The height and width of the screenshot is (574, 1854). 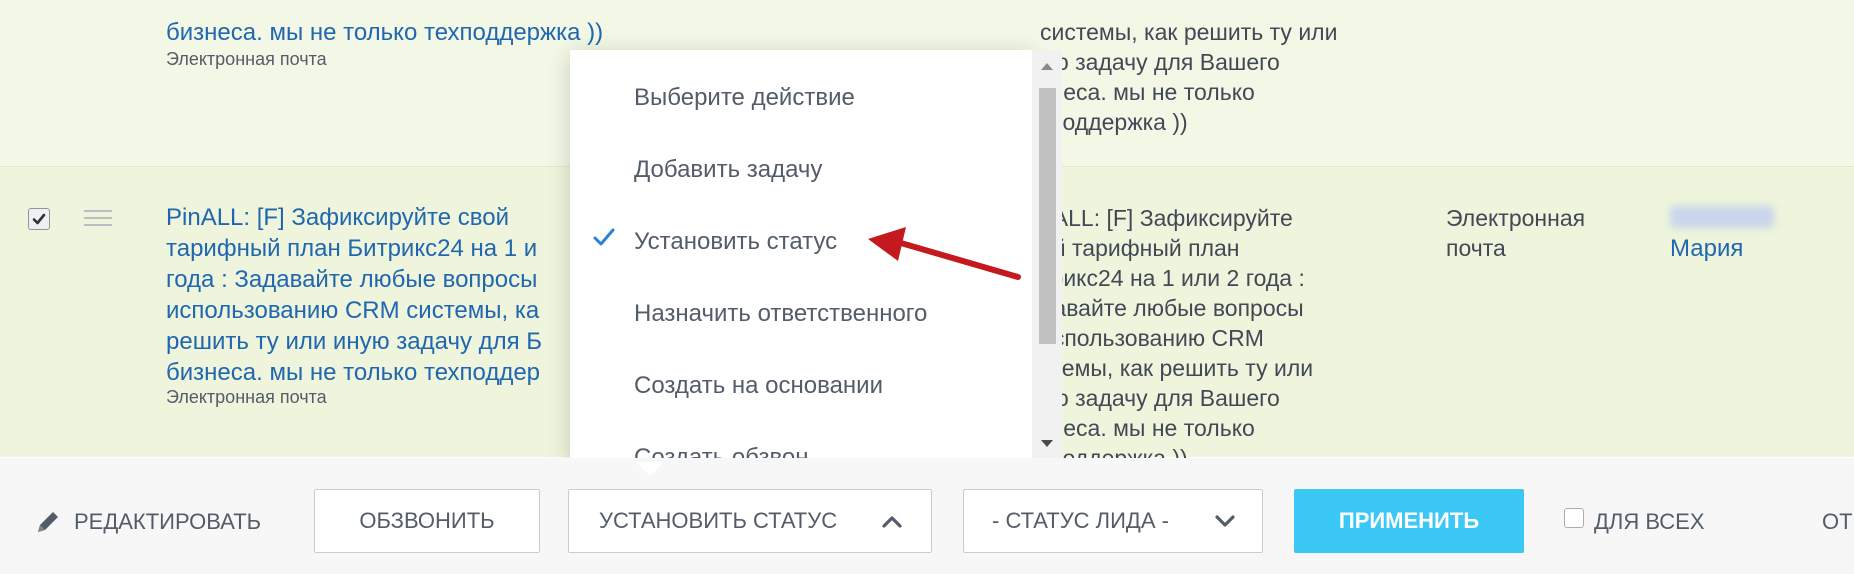 I want to click on comment-line: nALL: [F] Зафиксируйте, so click(x=1166, y=218).